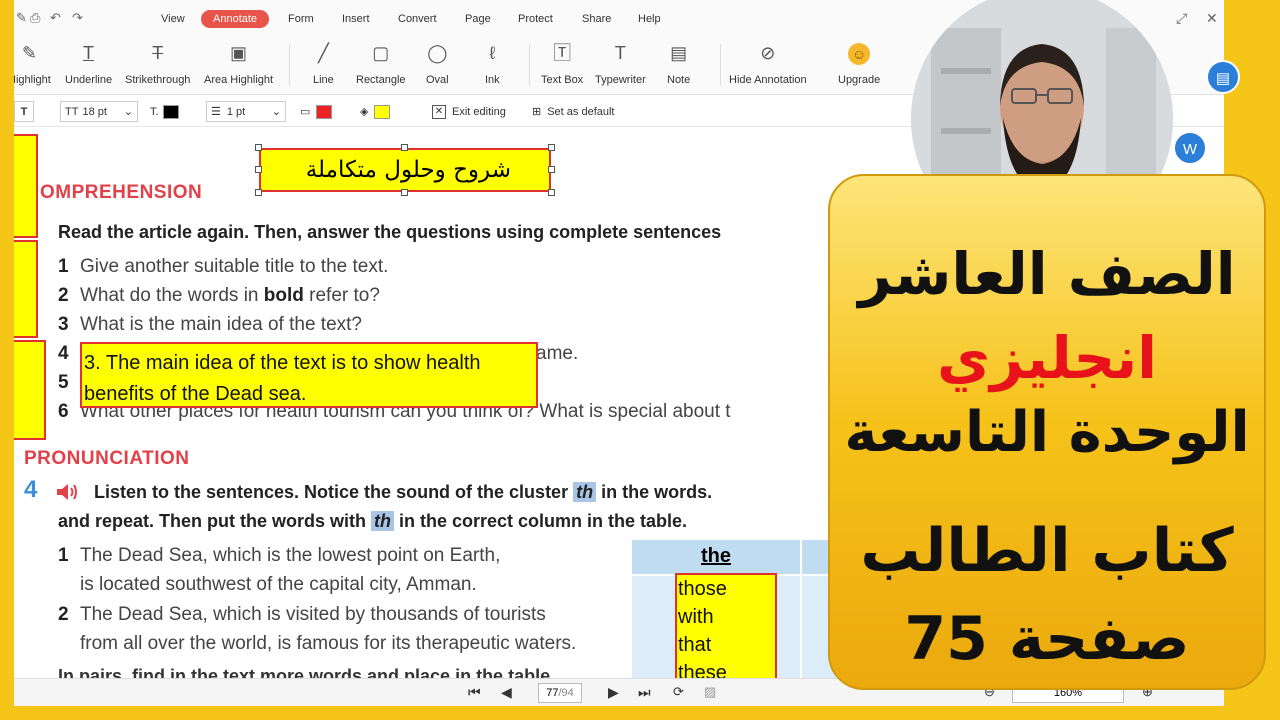 The width and height of the screenshot is (1280, 720). Describe the element at coordinates (1047, 639) in the screenshot. I see `page-title: صفحة 75` at that location.